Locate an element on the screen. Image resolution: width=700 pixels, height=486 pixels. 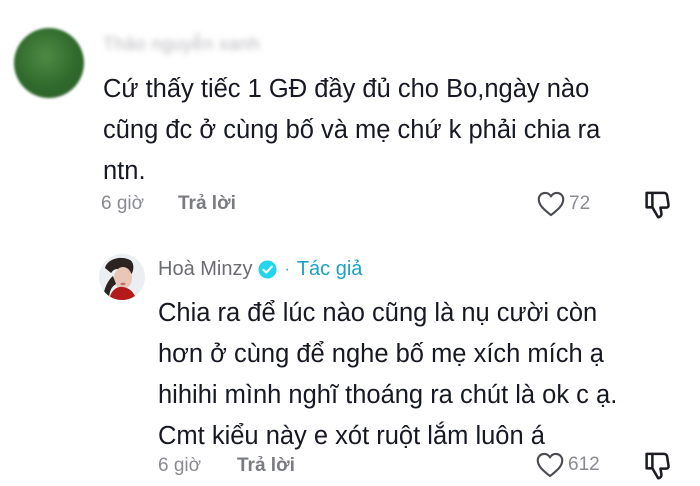
reply-like-count: 612 is located at coordinates (584, 464).